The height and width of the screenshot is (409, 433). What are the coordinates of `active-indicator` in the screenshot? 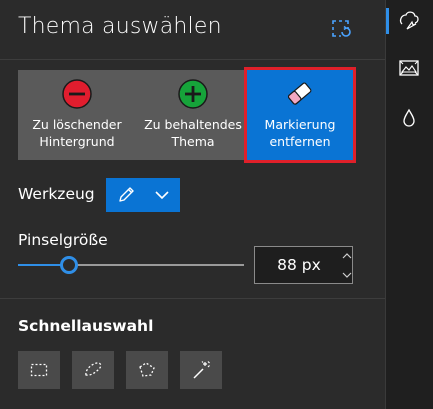 It's located at (387, 21).